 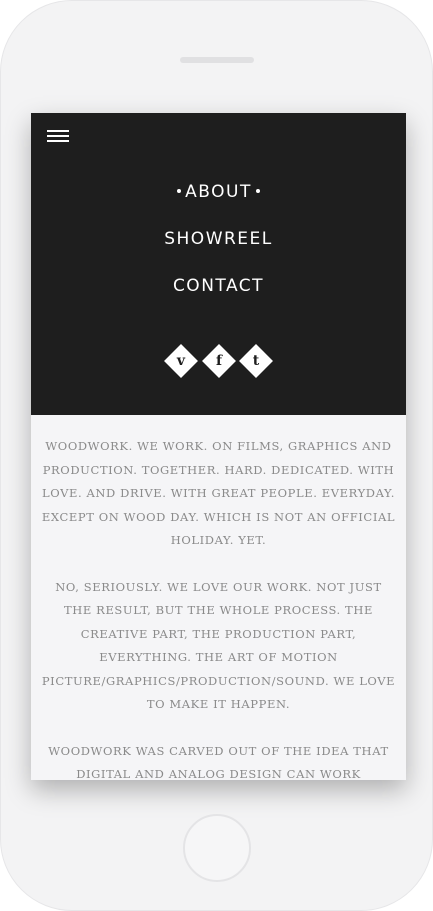 What do you see at coordinates (58, 136) in the screenshot?
I see `hamburger-menu-icon` at bounding box center [58, 136].